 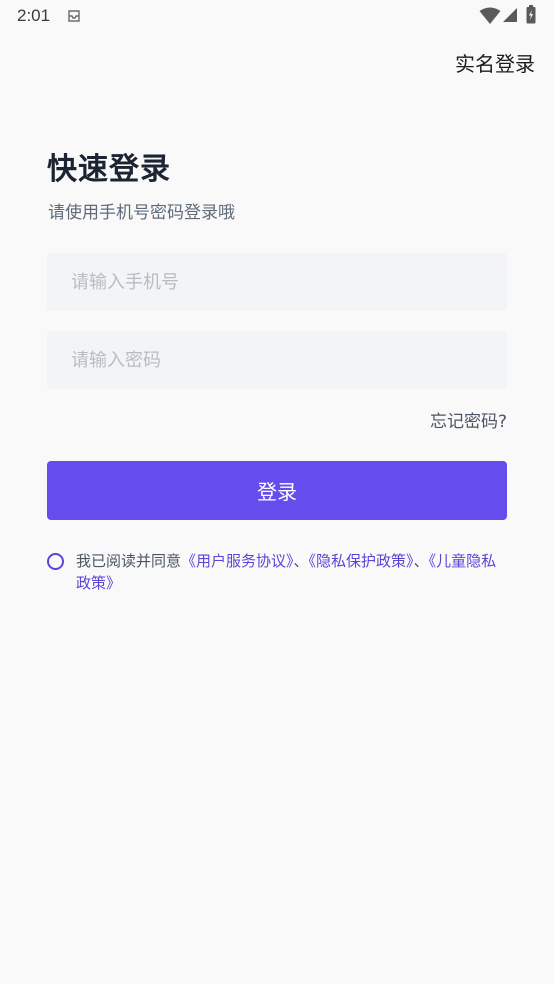 What do you see at coordinates (292, 572) in the screenshot?
I see `agreement-text: 我已阅读并同意《用户服务协议》、《隐私保护政策》、《儿童隐私政策》` at bounding box center [292, 572].